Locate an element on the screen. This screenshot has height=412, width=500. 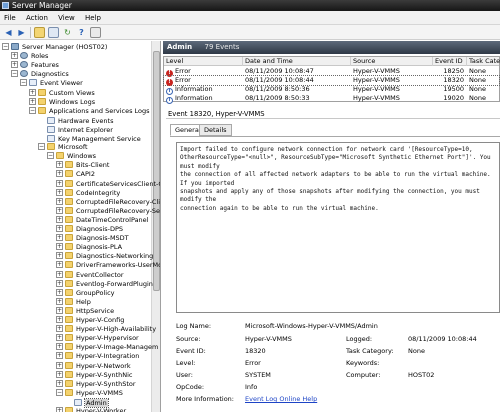
tree-item-label: Custom Views is located at coordinates (72, 92).